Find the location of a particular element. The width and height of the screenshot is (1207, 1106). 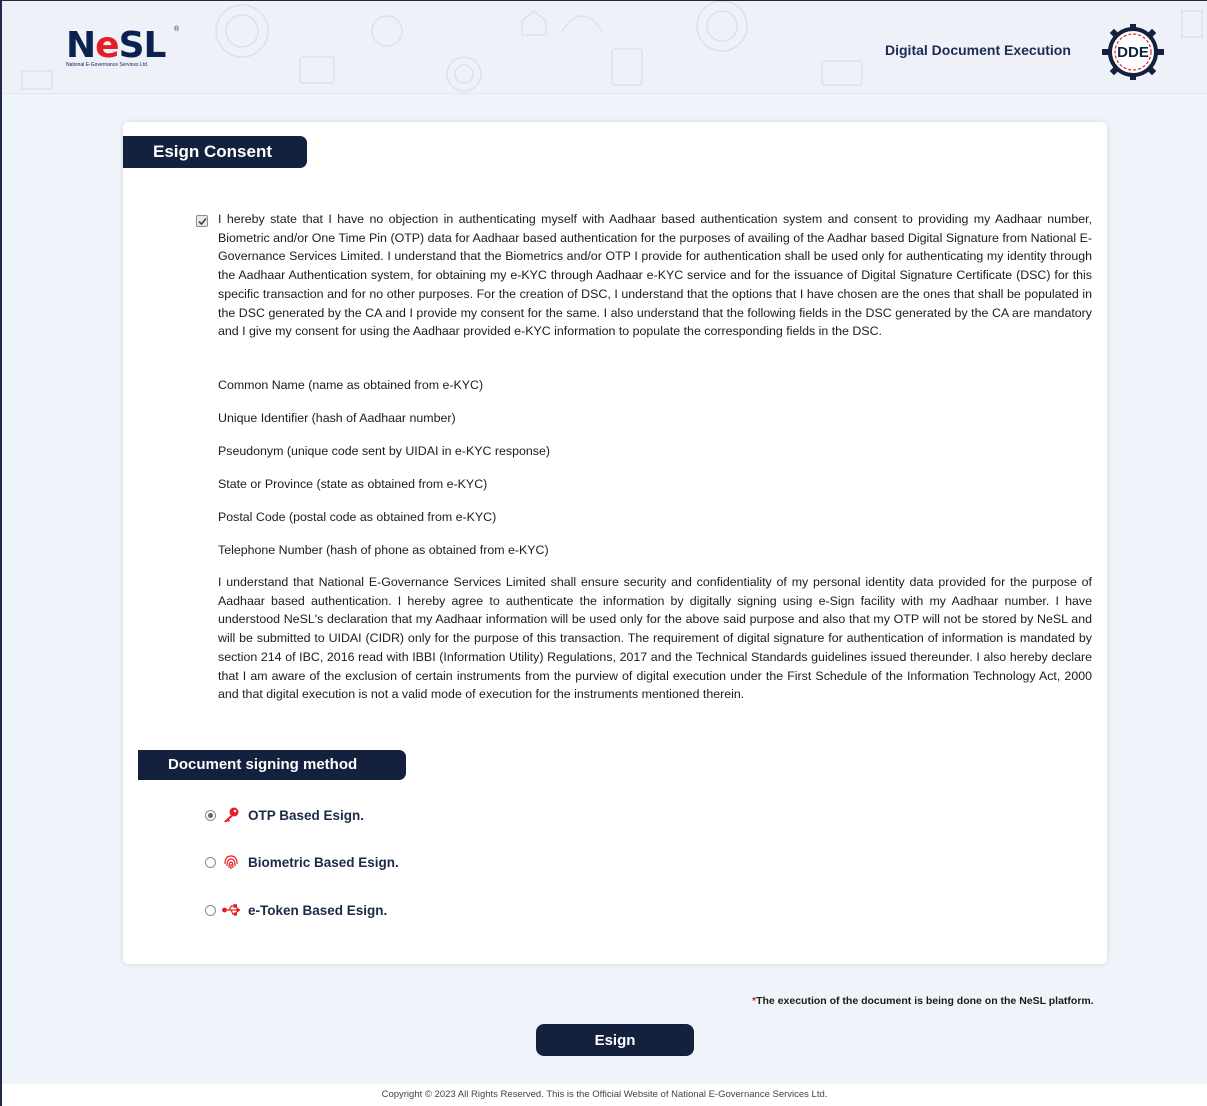

option-biometric-label: Biometric Based Esign. is located at coordinates (323, 862).